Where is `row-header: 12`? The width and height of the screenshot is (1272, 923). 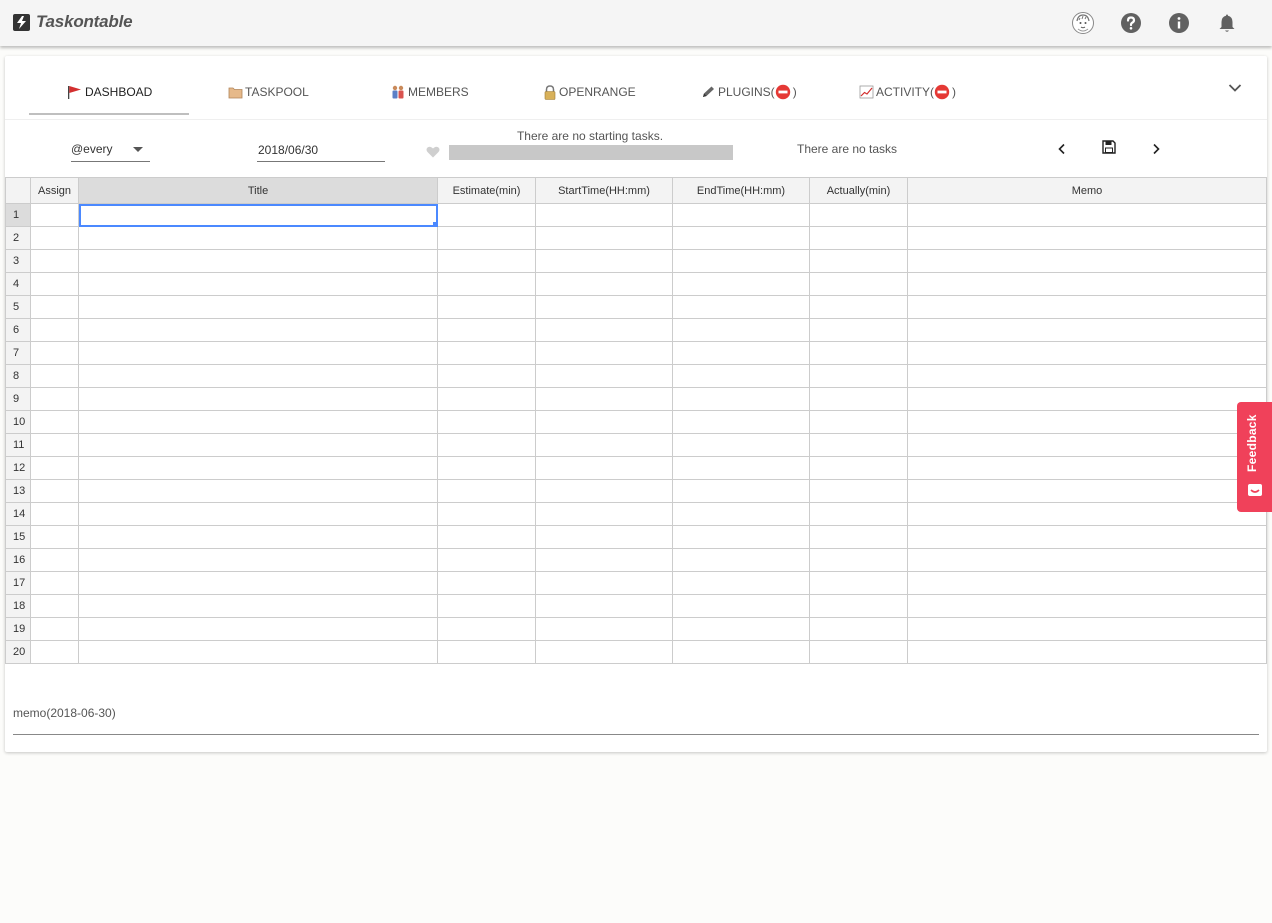 row-header: 12 is located at coordinates (18, 468).